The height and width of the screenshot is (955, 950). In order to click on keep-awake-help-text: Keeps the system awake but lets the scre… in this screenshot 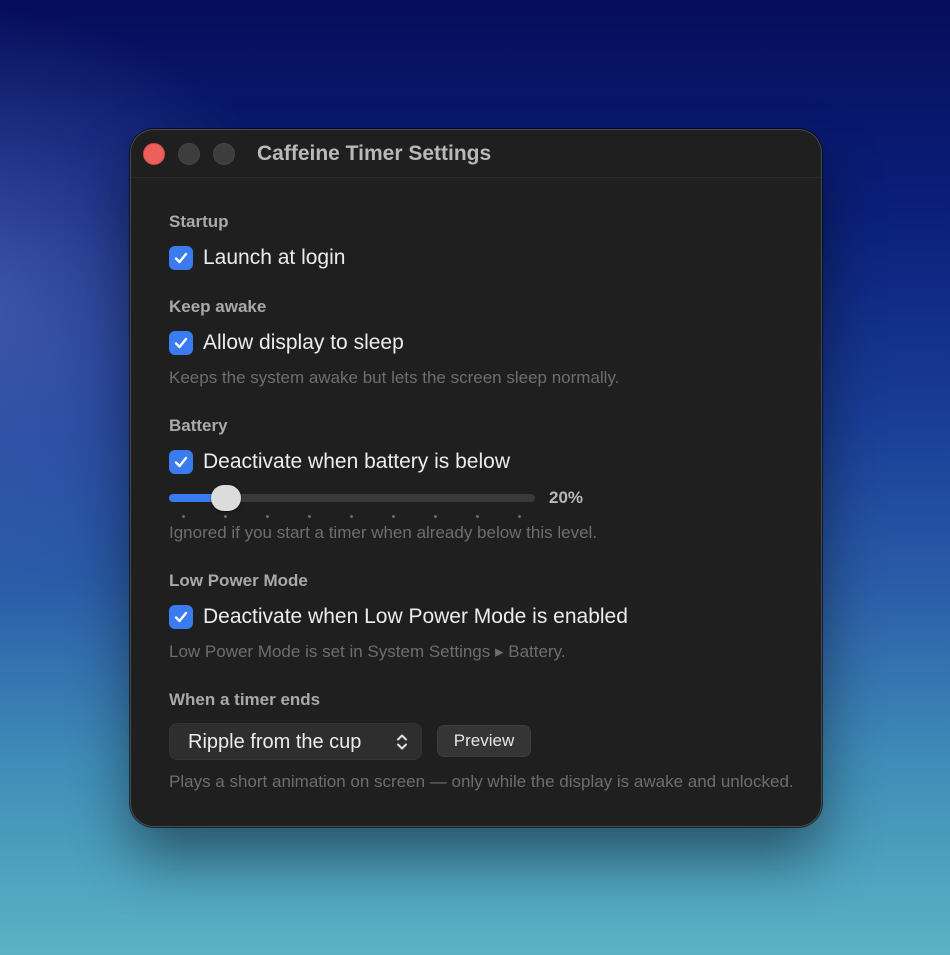, I will do `click(394, 377)`.